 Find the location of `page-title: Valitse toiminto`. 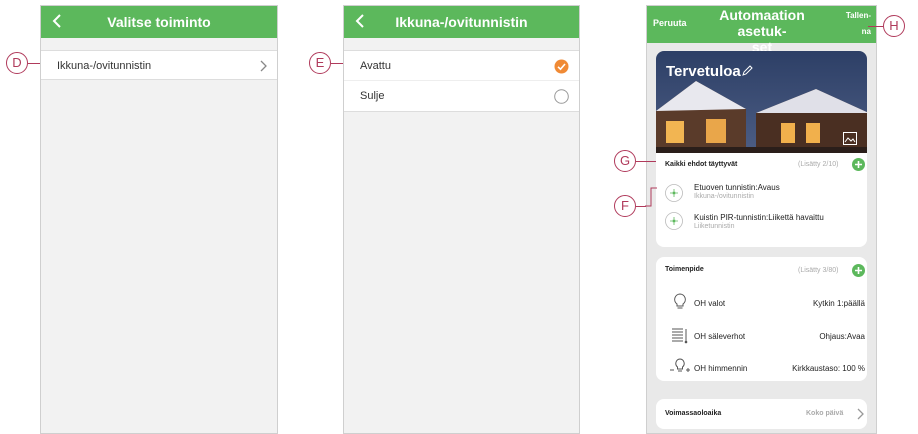

page-title: Valitse toiminto is located at coordinates (159, 22).